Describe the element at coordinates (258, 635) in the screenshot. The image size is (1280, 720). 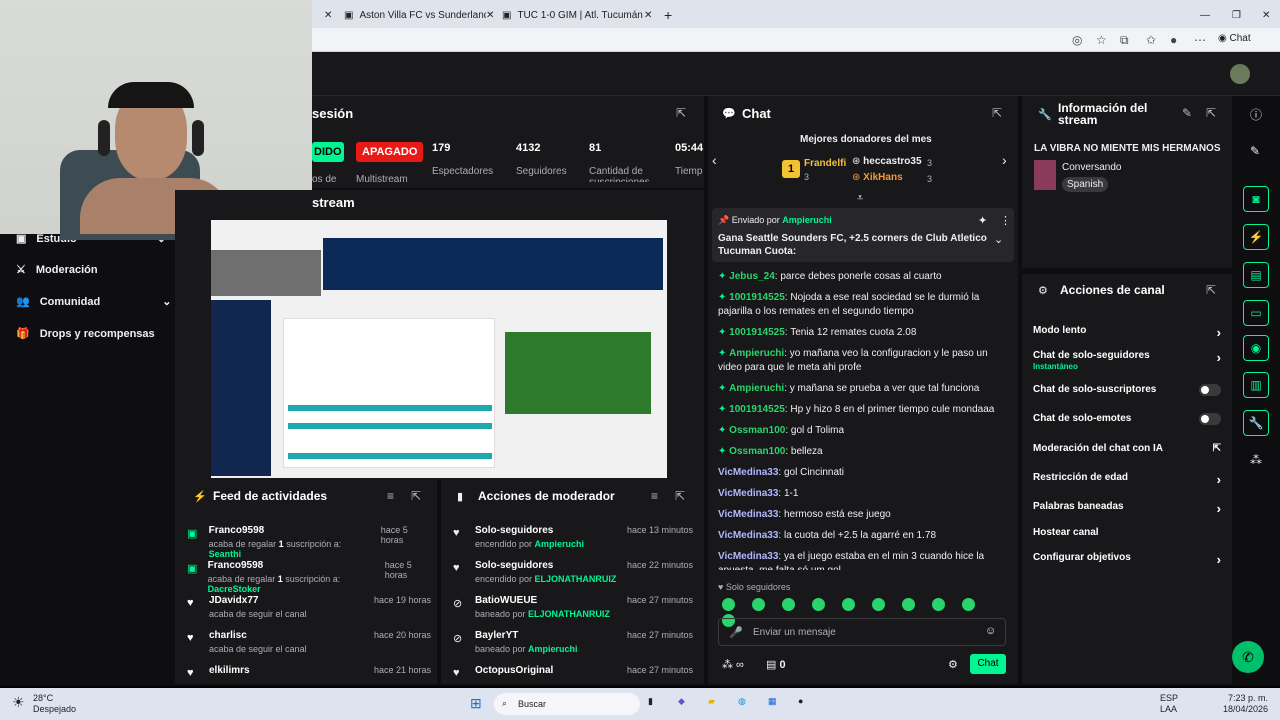
I see `activity-user: charlisc` at that location.